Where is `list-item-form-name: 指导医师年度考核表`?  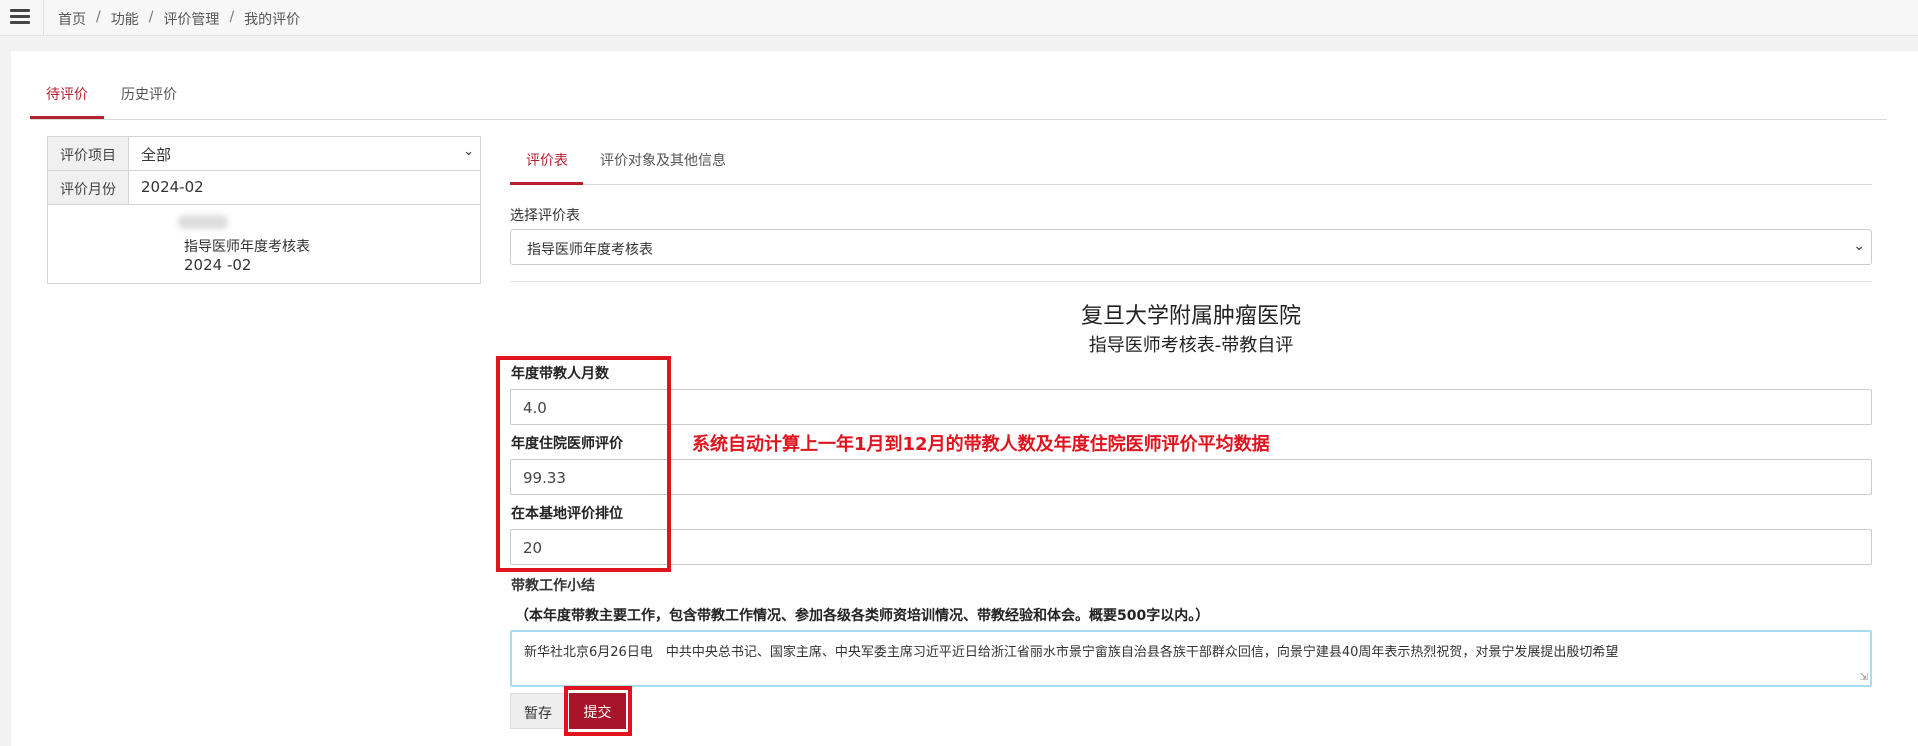
list-item-form-name: 指导医师年度考核表 is located at coordinates (247, 247).